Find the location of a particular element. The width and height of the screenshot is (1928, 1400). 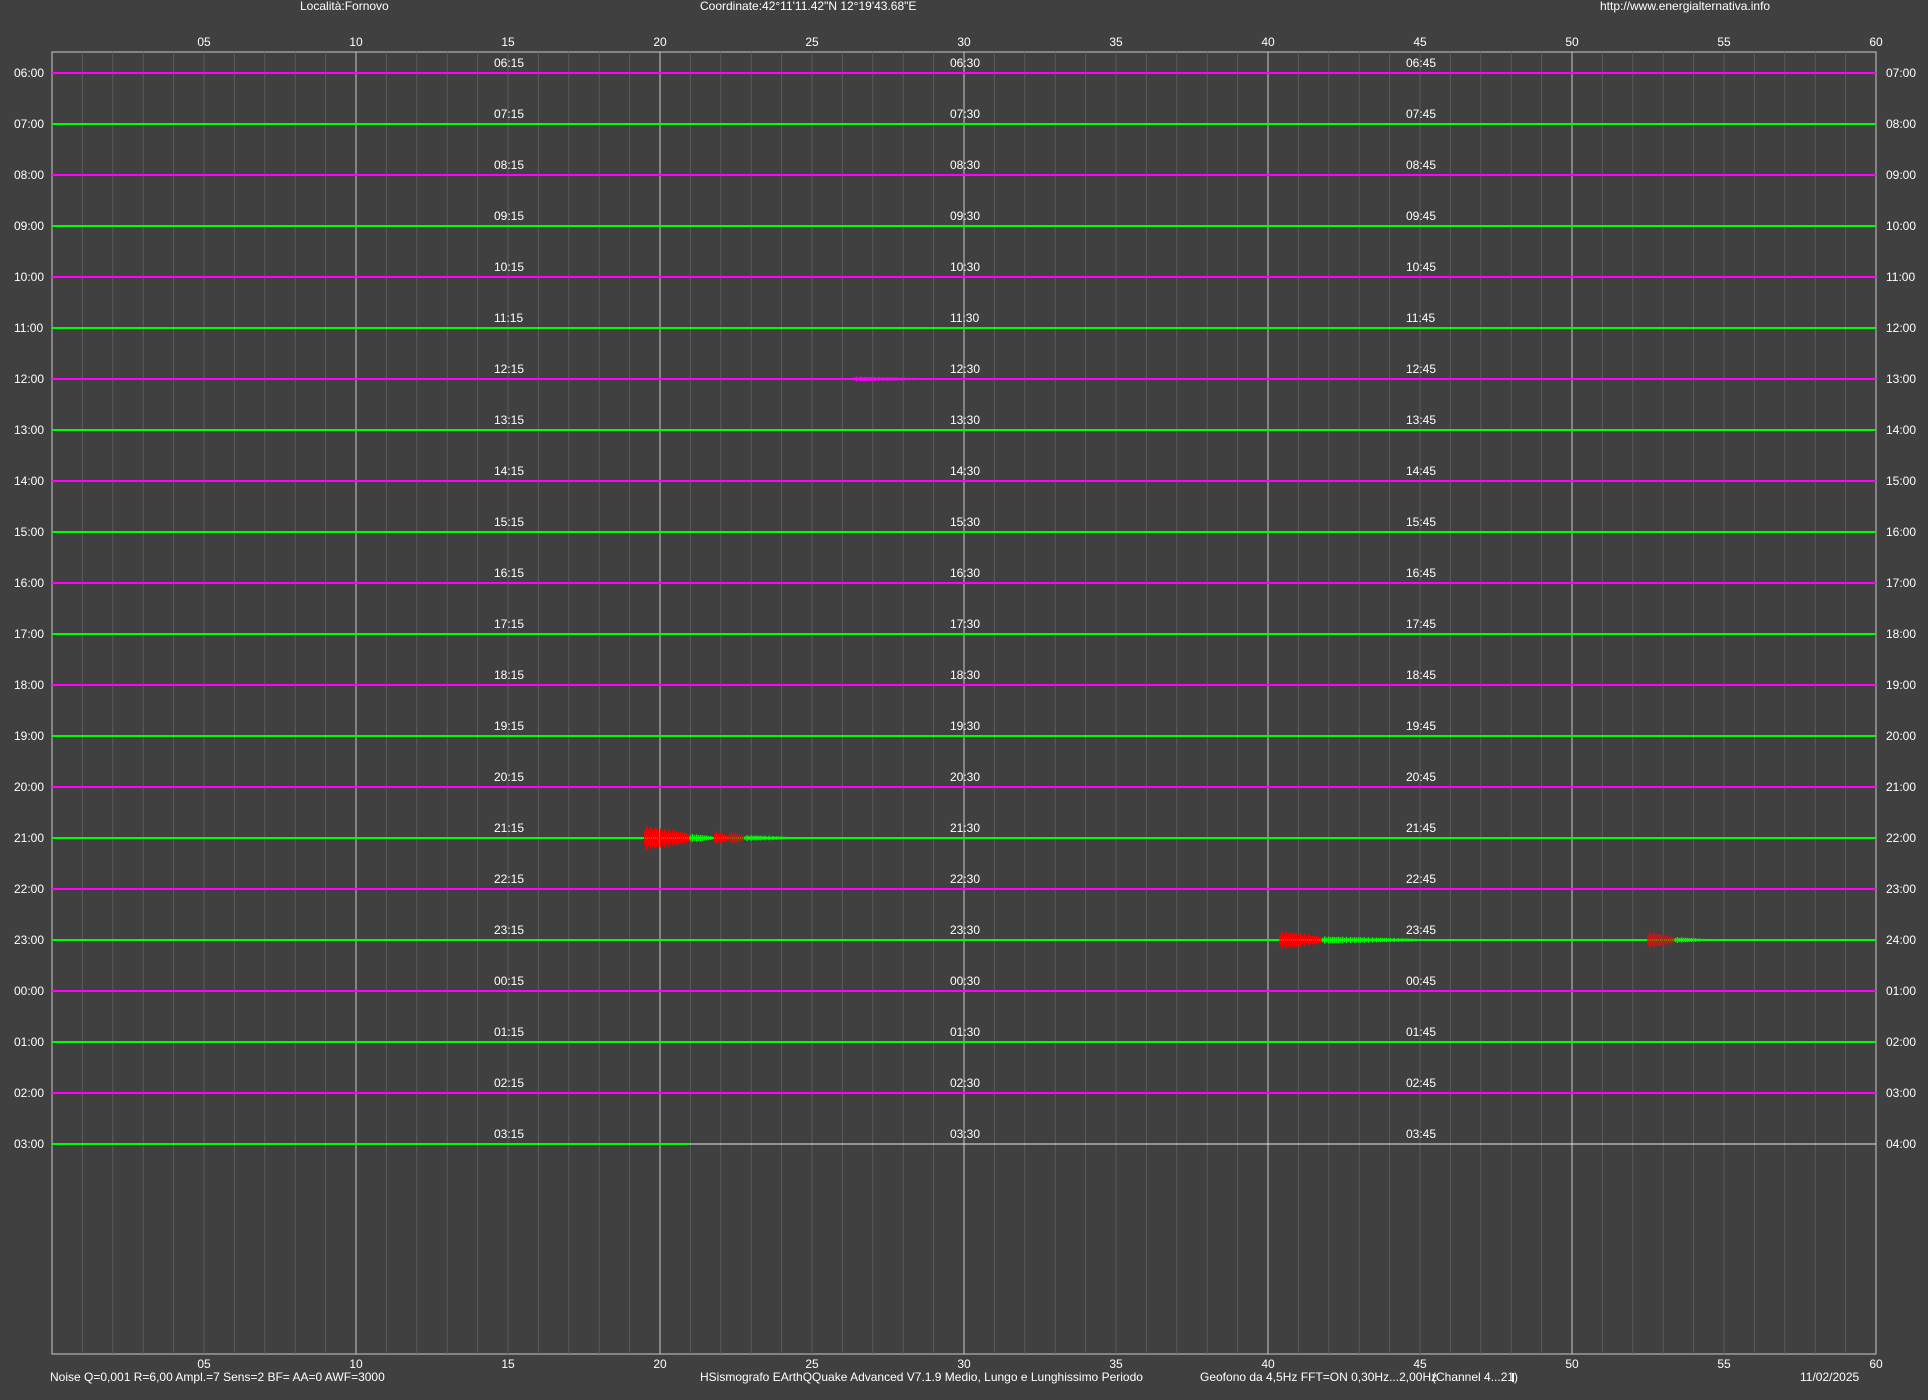

row-time-right: 09:00 is located at coordinates (1901, 175).